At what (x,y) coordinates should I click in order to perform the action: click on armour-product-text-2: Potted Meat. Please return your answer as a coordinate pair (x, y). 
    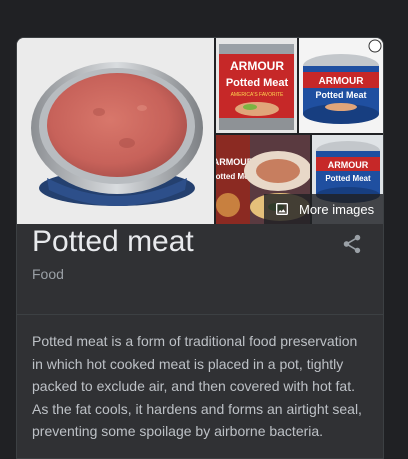
    Looking at the image, I should click on (340, 95).